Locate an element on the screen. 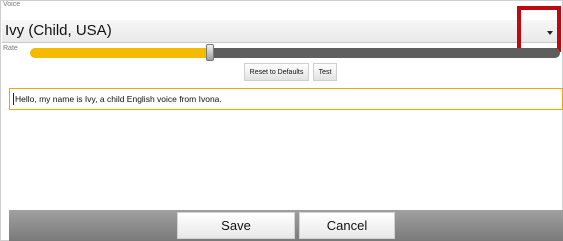 This screenshot has height=241, width=563. voice-selected-value: Ivy (Child, USA) is located at coordinates (58, 30).